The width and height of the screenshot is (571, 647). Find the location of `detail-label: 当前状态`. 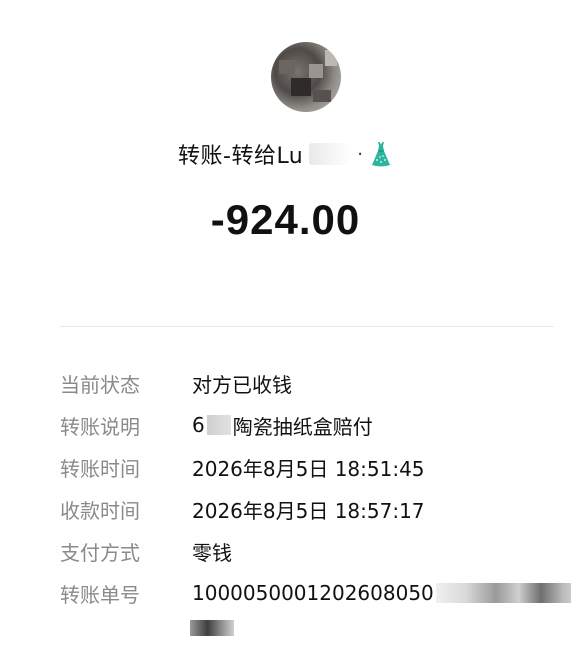

detail-label: 当前状态 is located at coordinates (100, 384).